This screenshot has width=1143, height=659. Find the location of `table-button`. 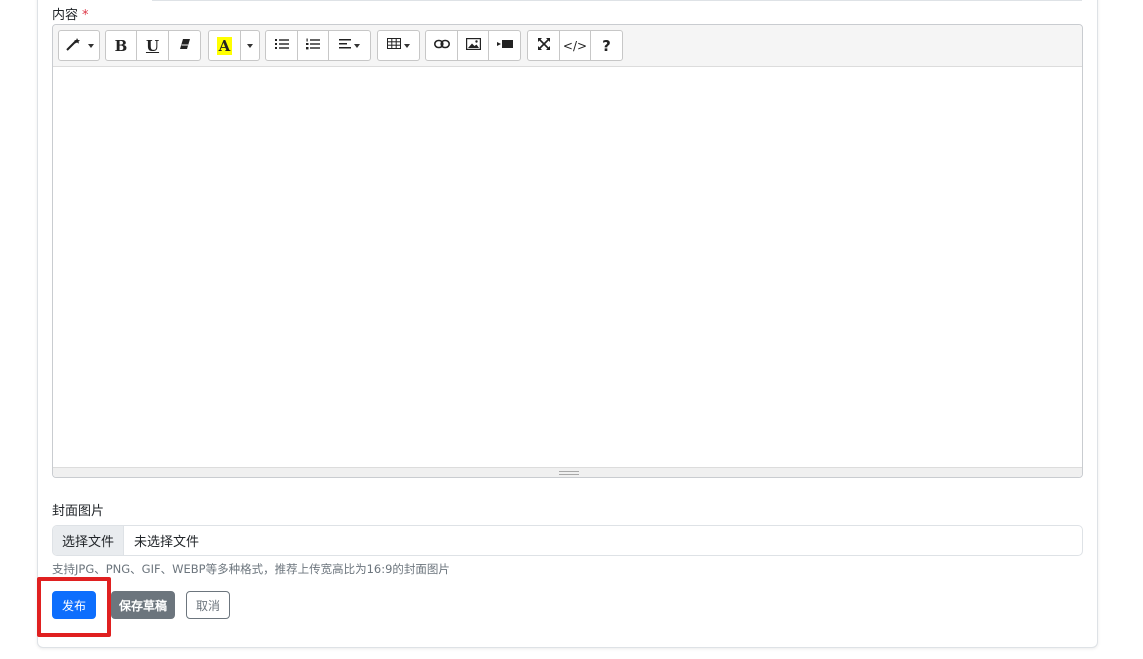

table-button is located at coordinates (398, 45).